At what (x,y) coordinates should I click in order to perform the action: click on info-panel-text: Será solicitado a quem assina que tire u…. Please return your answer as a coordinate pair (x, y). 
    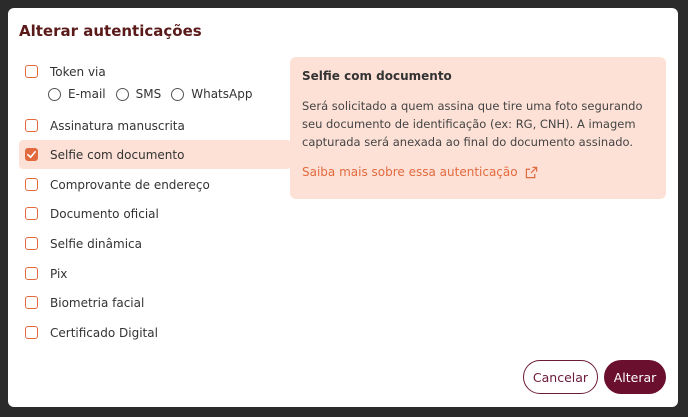
    Looking at the image, I should click on (472, 124).